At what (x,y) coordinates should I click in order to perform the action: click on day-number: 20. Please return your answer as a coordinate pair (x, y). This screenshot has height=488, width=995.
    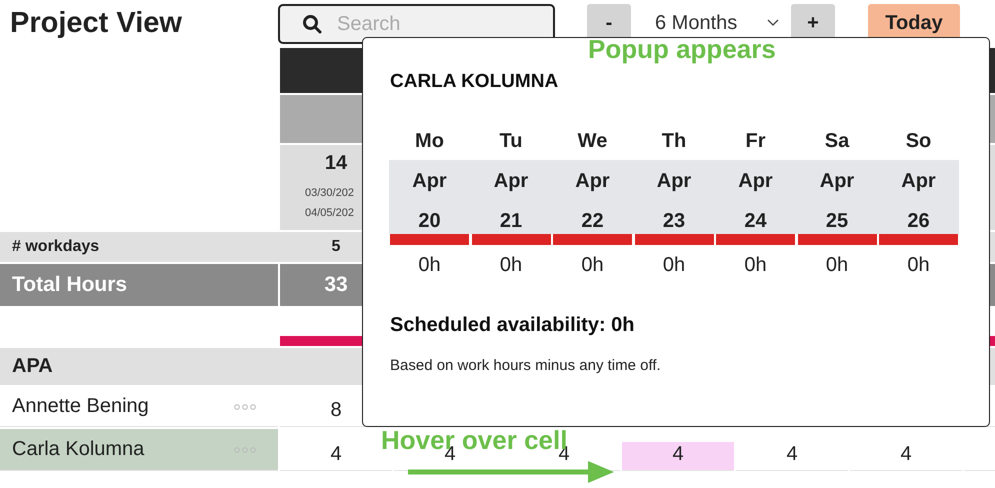
    Looking at the image, I should click on (429, 215).